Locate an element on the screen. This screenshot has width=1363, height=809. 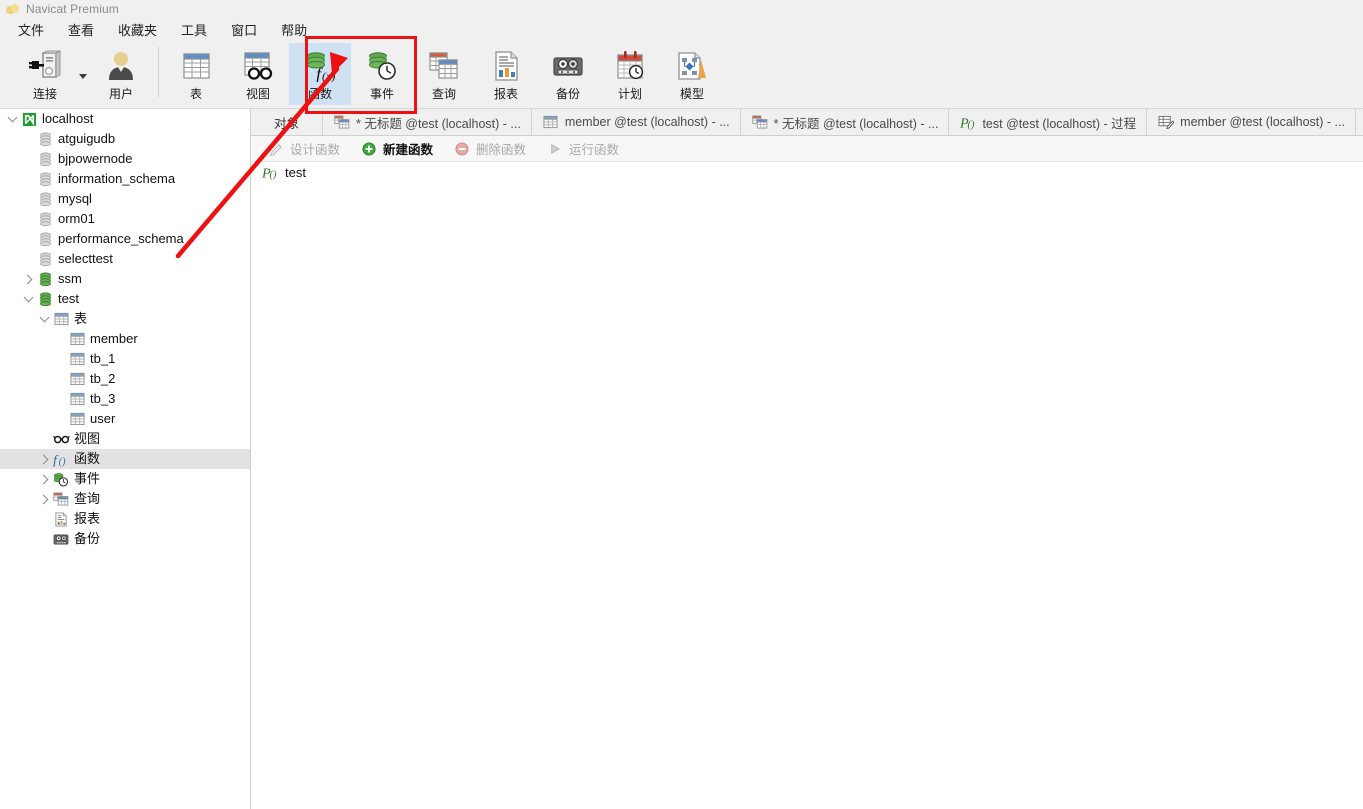
tab-objects: 对象 is located at coordinates (287, 122).